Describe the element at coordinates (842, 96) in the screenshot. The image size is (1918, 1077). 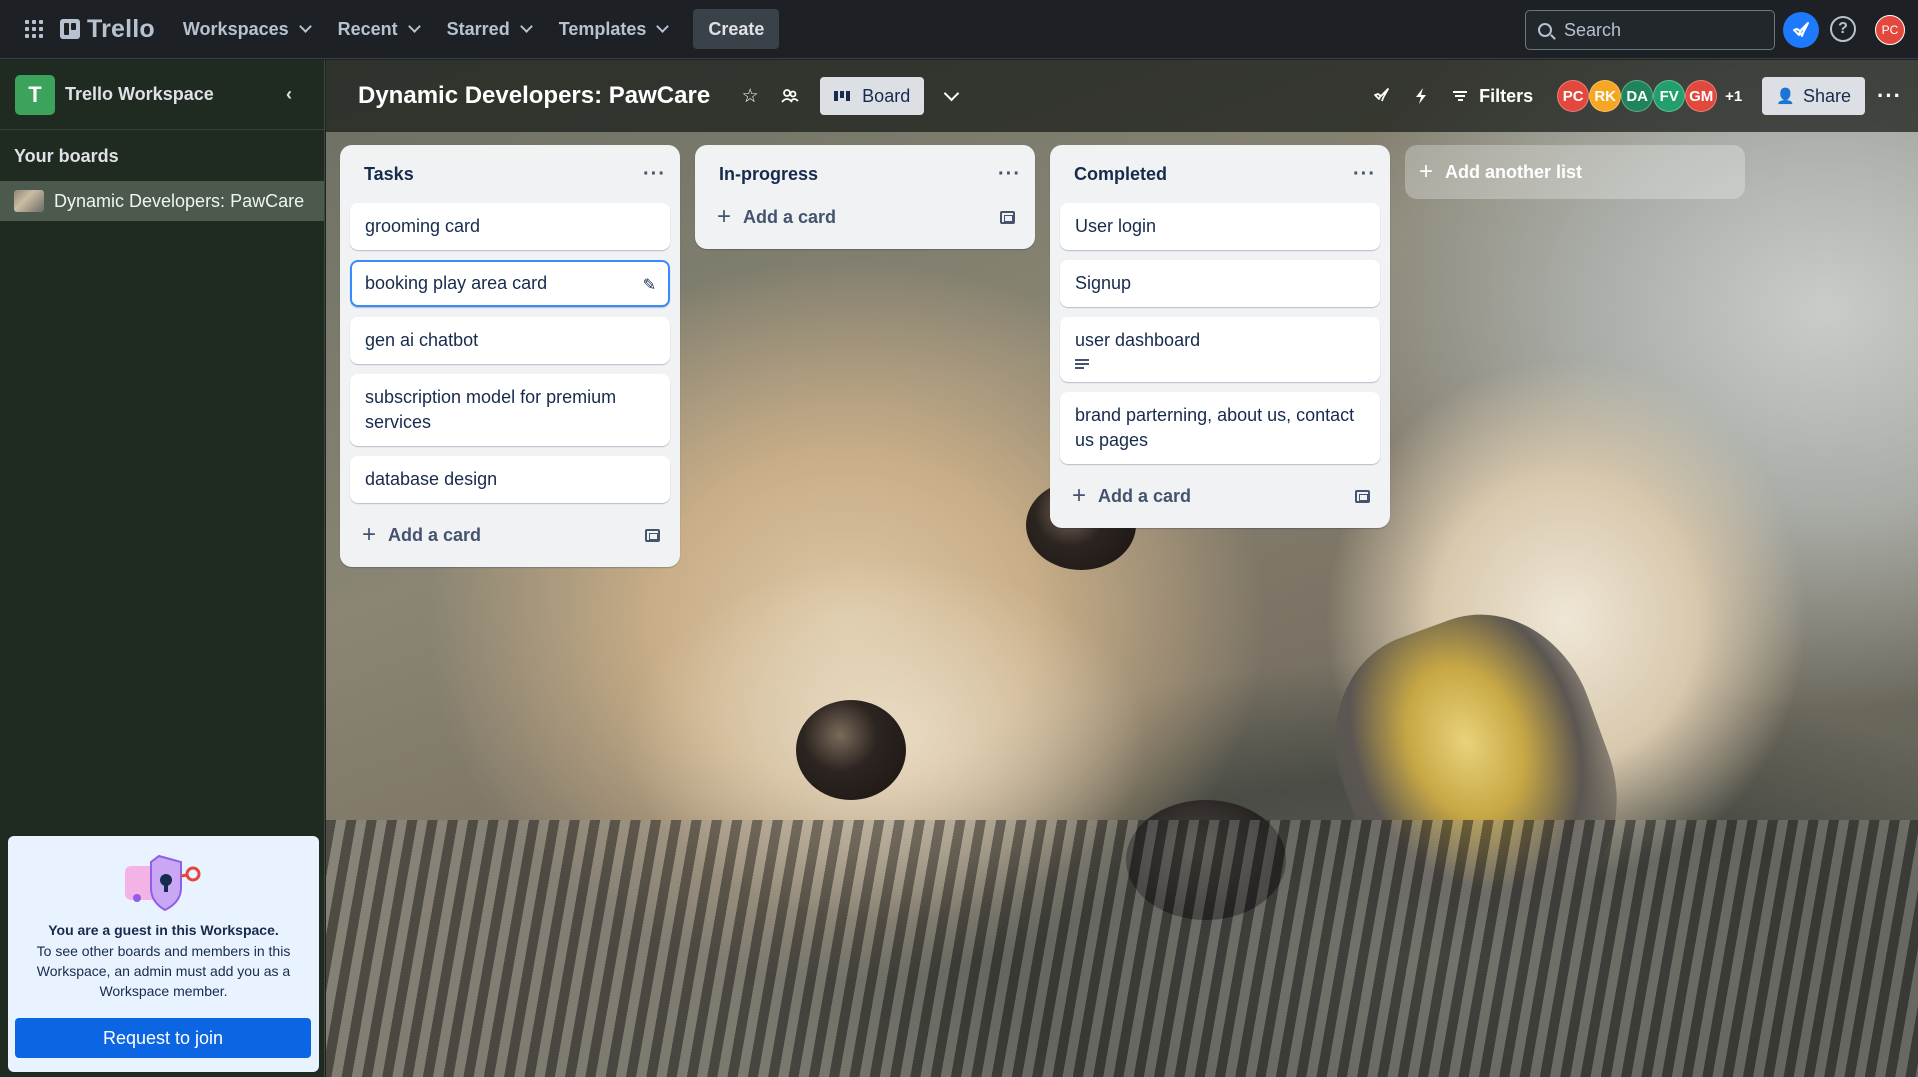
I see `board-view-icon` at that location.